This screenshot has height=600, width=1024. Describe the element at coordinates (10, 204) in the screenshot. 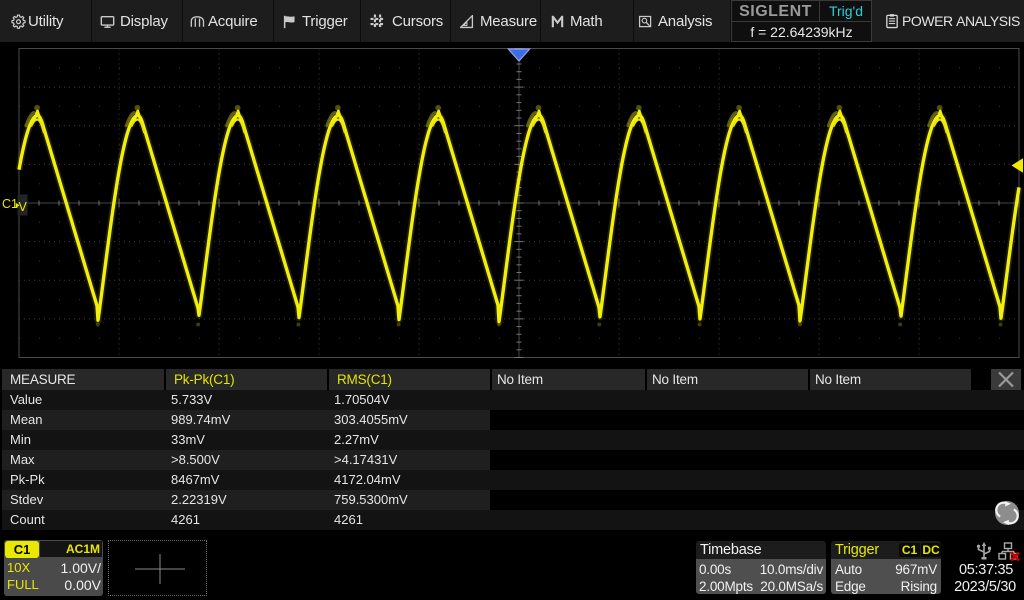

I see `svg-text: C1` at that location.